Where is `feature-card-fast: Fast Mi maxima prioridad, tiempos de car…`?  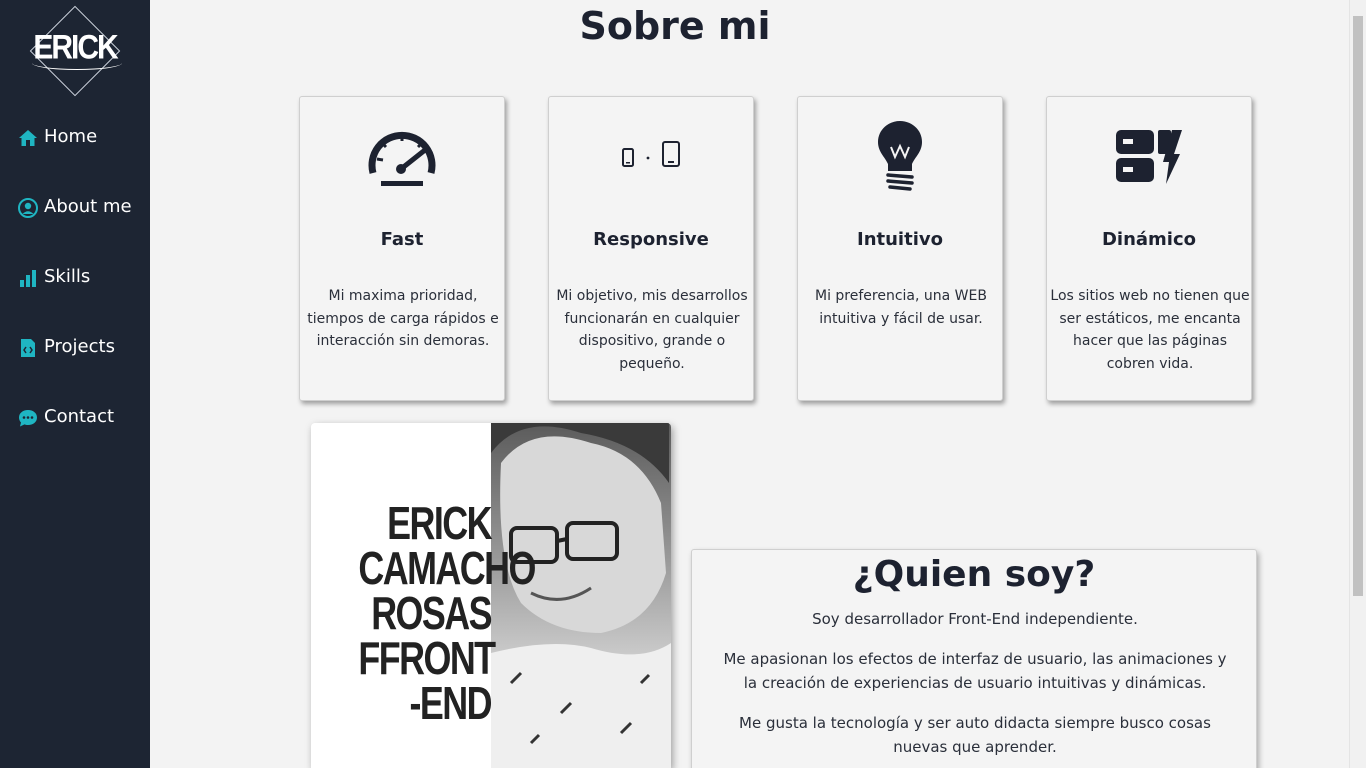
feature-card-fast: Fast Mi maxima prioridad, tiempos de car… is located at coordinates (402, 248).